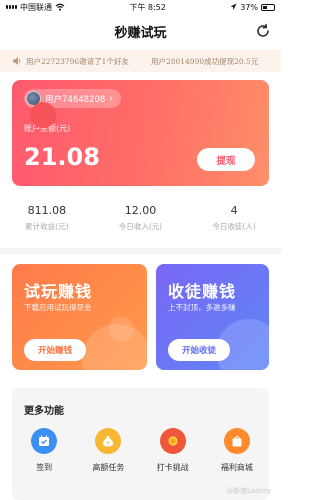 Image resolution: width=320 pixels, height=500 pixels. What do you see at coordinates (47, 218) in the screenshot?
I see `stat-total-earnings: 811.08 累计收益(元)` at bounding box center [47, 218].